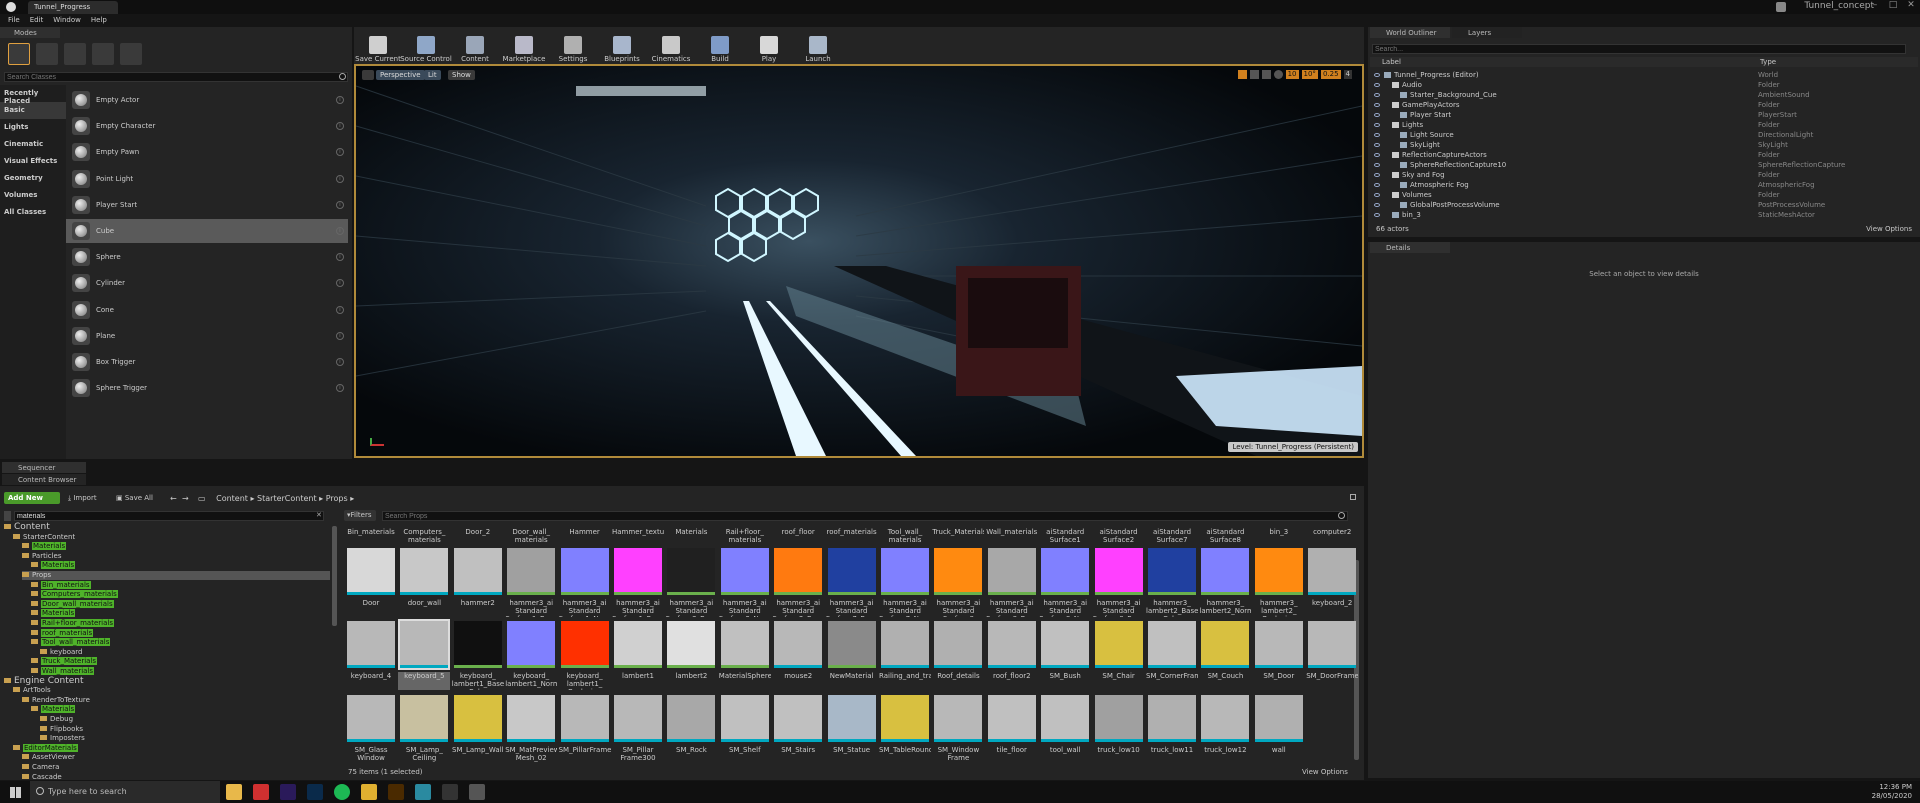  What do you see at coordinates (169, 516) in the screenshot?
I see `folder-search-input` at bounding box center [169, 516].